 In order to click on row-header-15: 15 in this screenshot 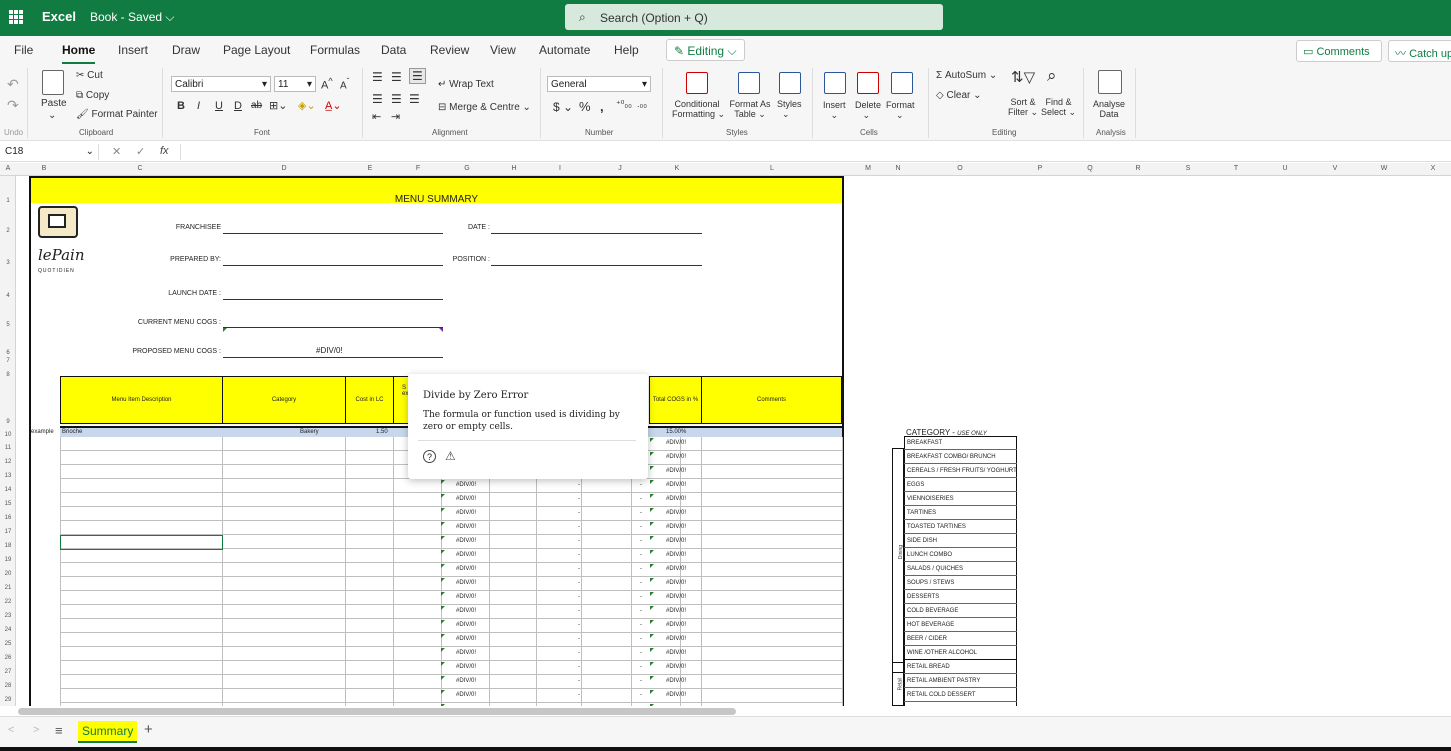, I will do `click(8, 504)`.